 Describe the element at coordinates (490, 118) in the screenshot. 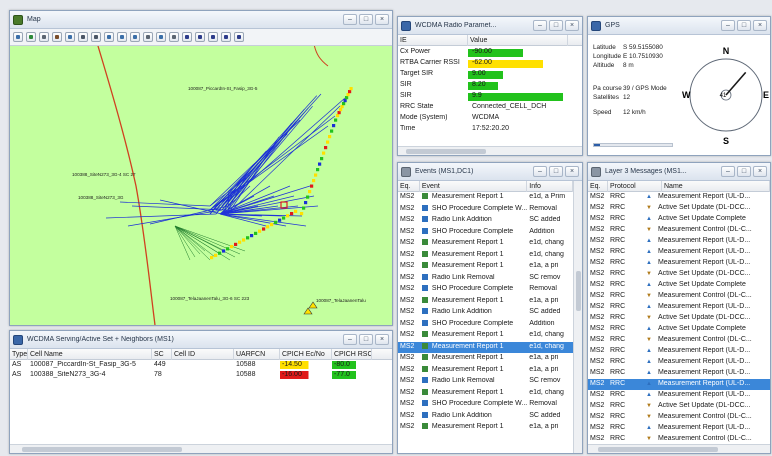

I see `radio-param-row: Mode (System) WCDMA` at that location.